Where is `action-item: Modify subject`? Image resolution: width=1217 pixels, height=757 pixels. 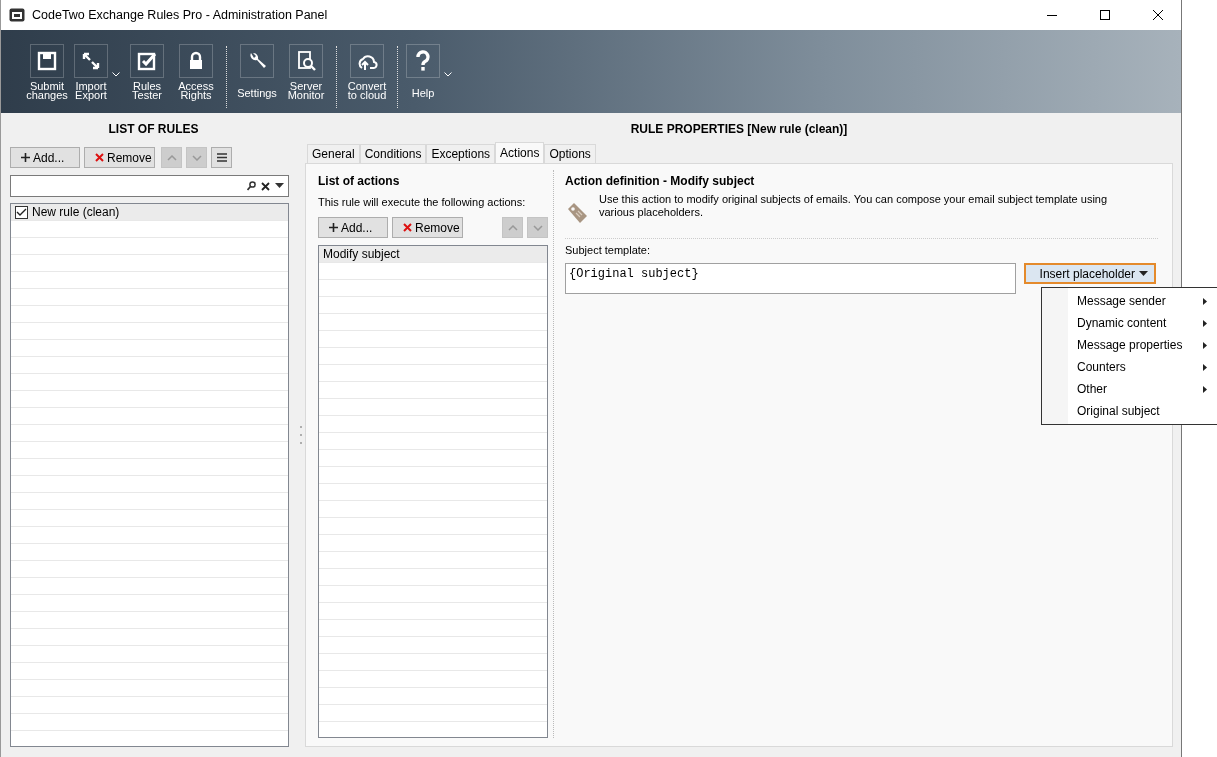
action-item: Modify subject is located at coordinates (433, 254).